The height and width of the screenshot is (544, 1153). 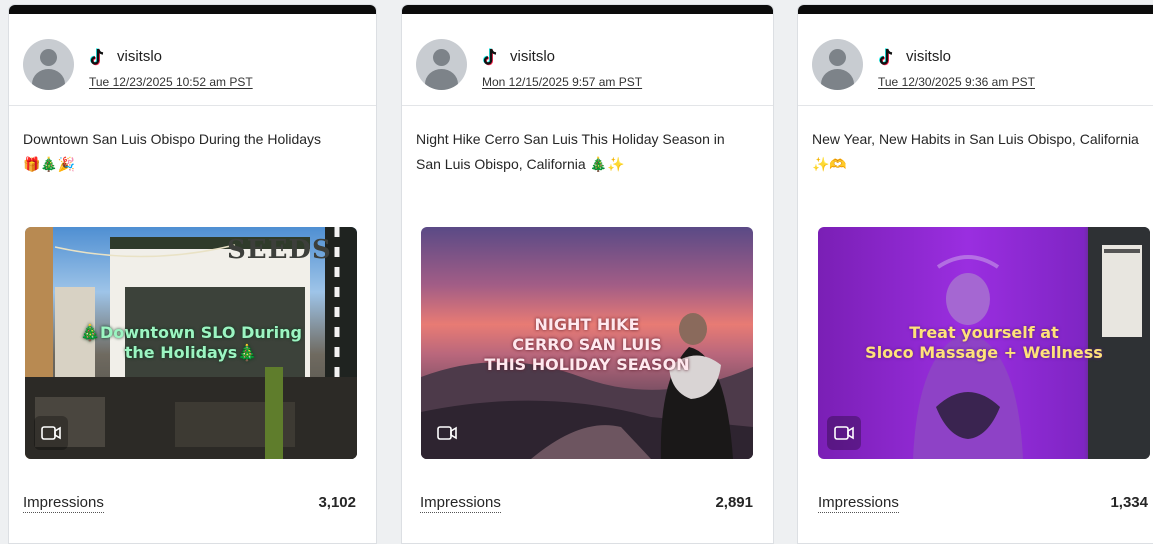 I want to click on thumbnail-overlay-text: 🎄Downtown SLO During the Holidays🎄, so click(x=191, y=342).